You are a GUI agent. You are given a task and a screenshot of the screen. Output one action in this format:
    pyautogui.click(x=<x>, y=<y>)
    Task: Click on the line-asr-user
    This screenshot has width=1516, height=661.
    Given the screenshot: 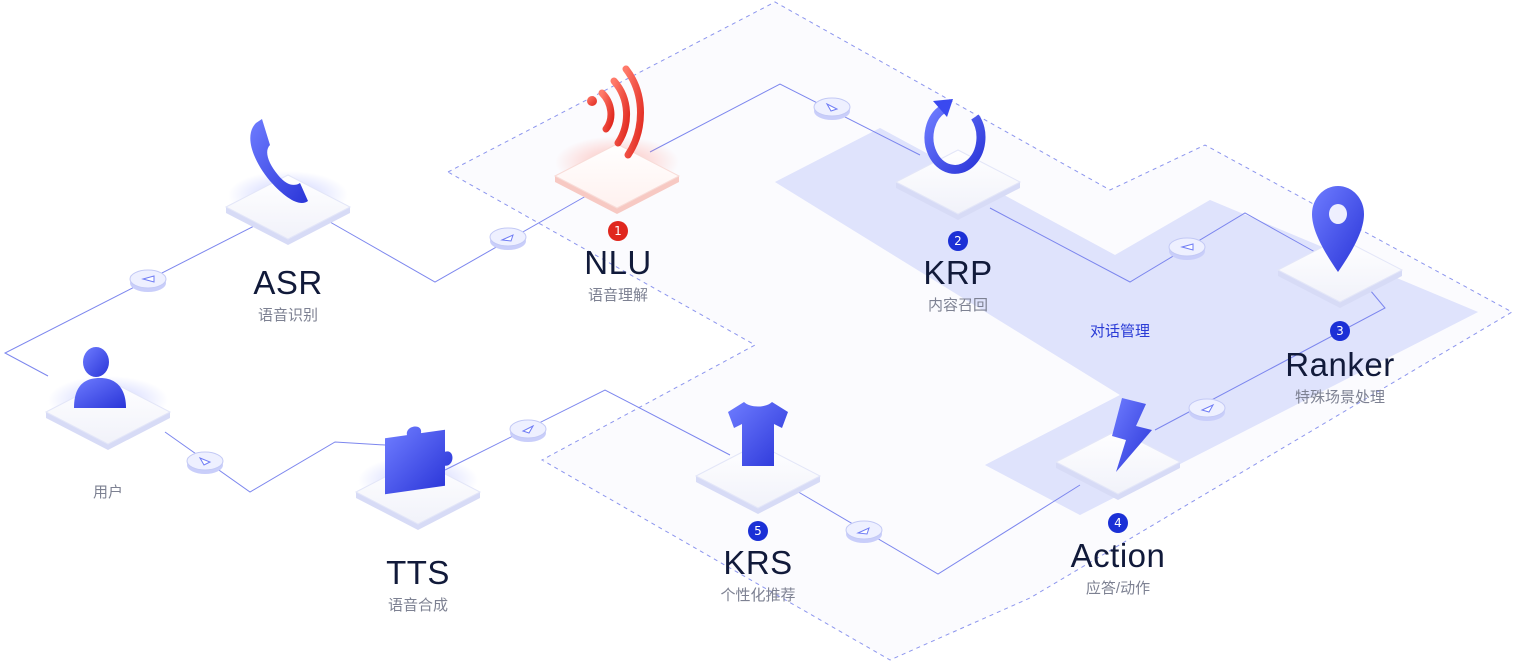 What is the action you would take?
    pyautogui.click(x=131, y=300)
    